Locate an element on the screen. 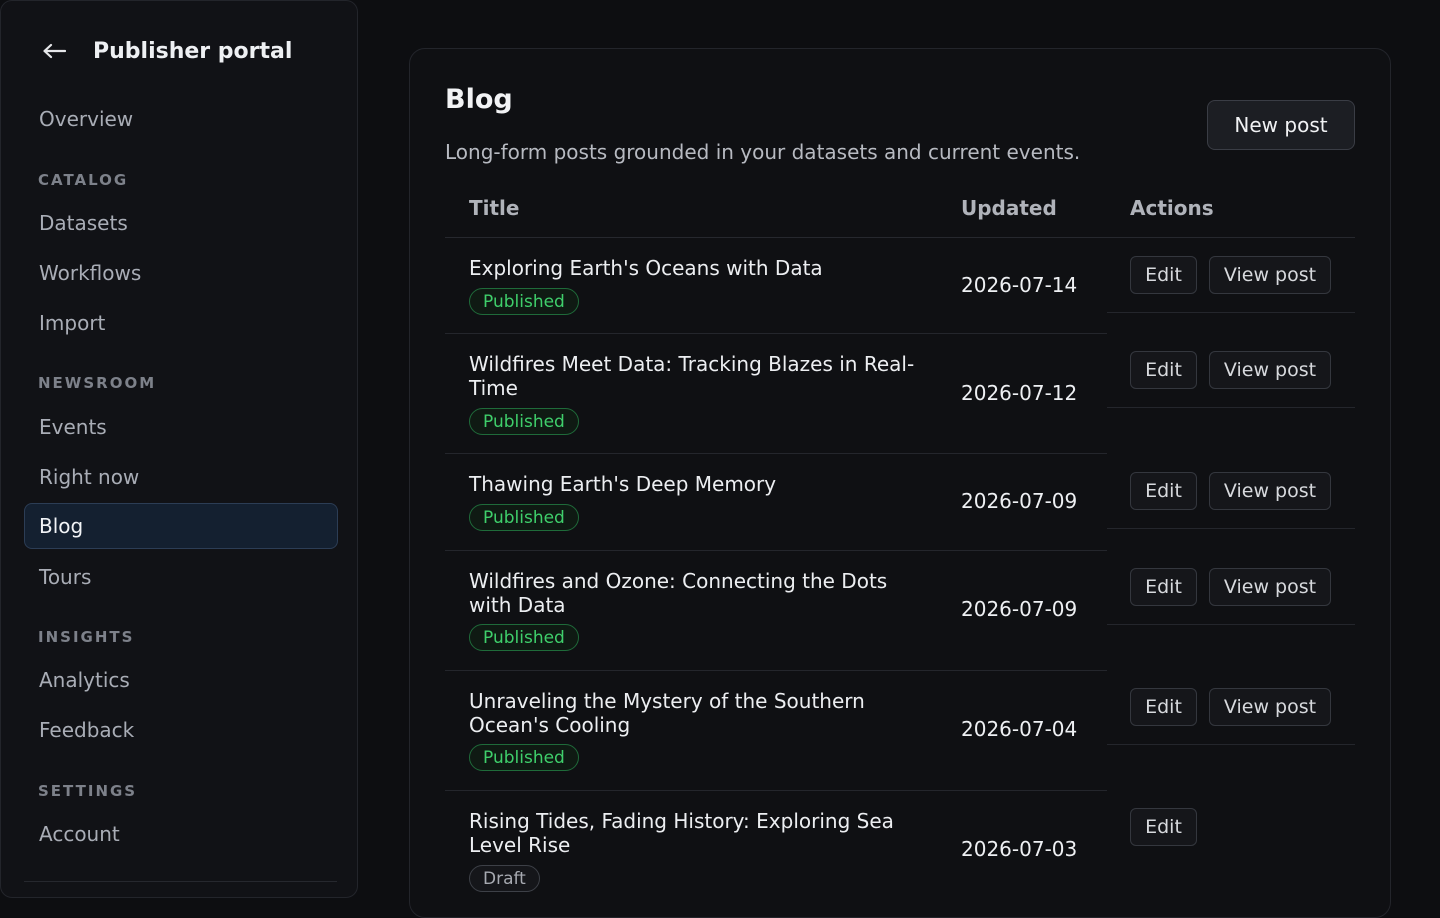  updated-date: 2026-07-03 is located at coordinates (1019, 849).